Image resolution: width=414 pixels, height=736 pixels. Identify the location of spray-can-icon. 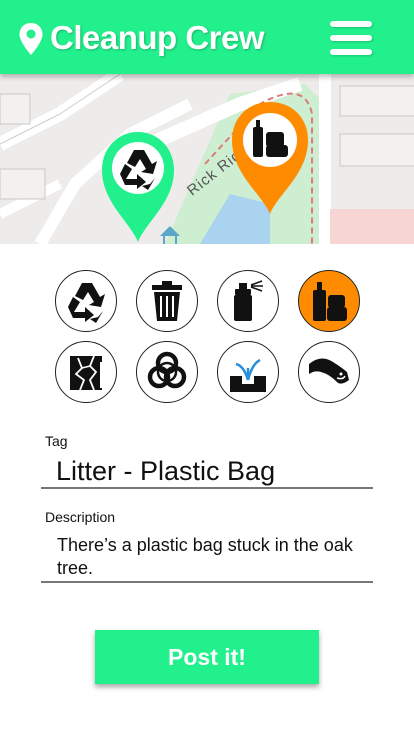
(248, 300).